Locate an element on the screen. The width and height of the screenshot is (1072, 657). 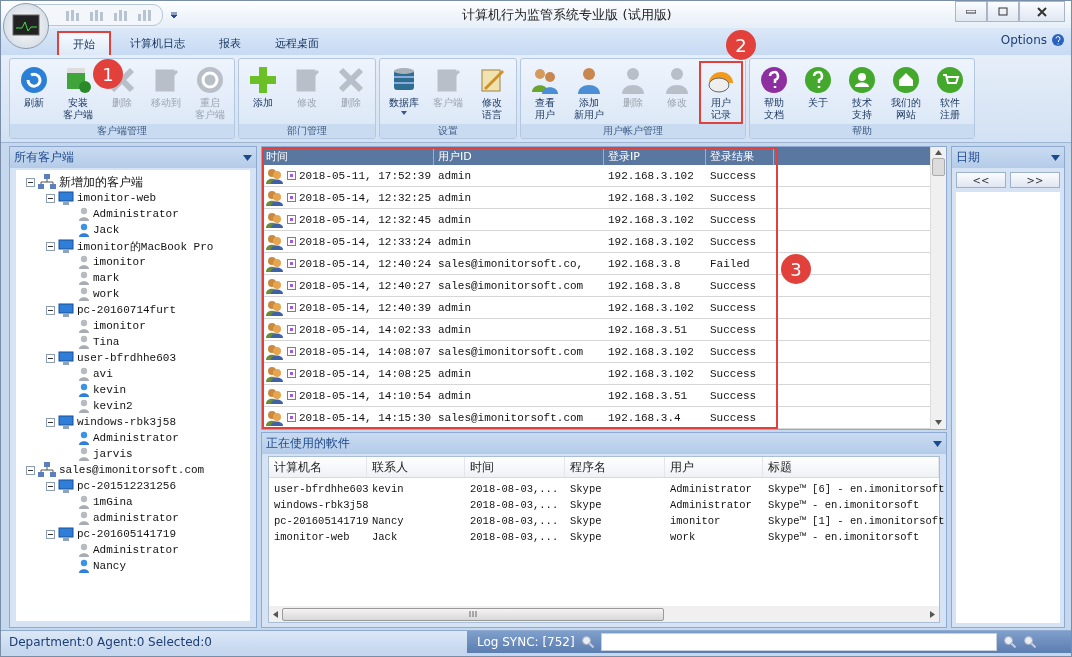
tree-item: sales@imonitorsoft.com is located at coordinates (132, 470).